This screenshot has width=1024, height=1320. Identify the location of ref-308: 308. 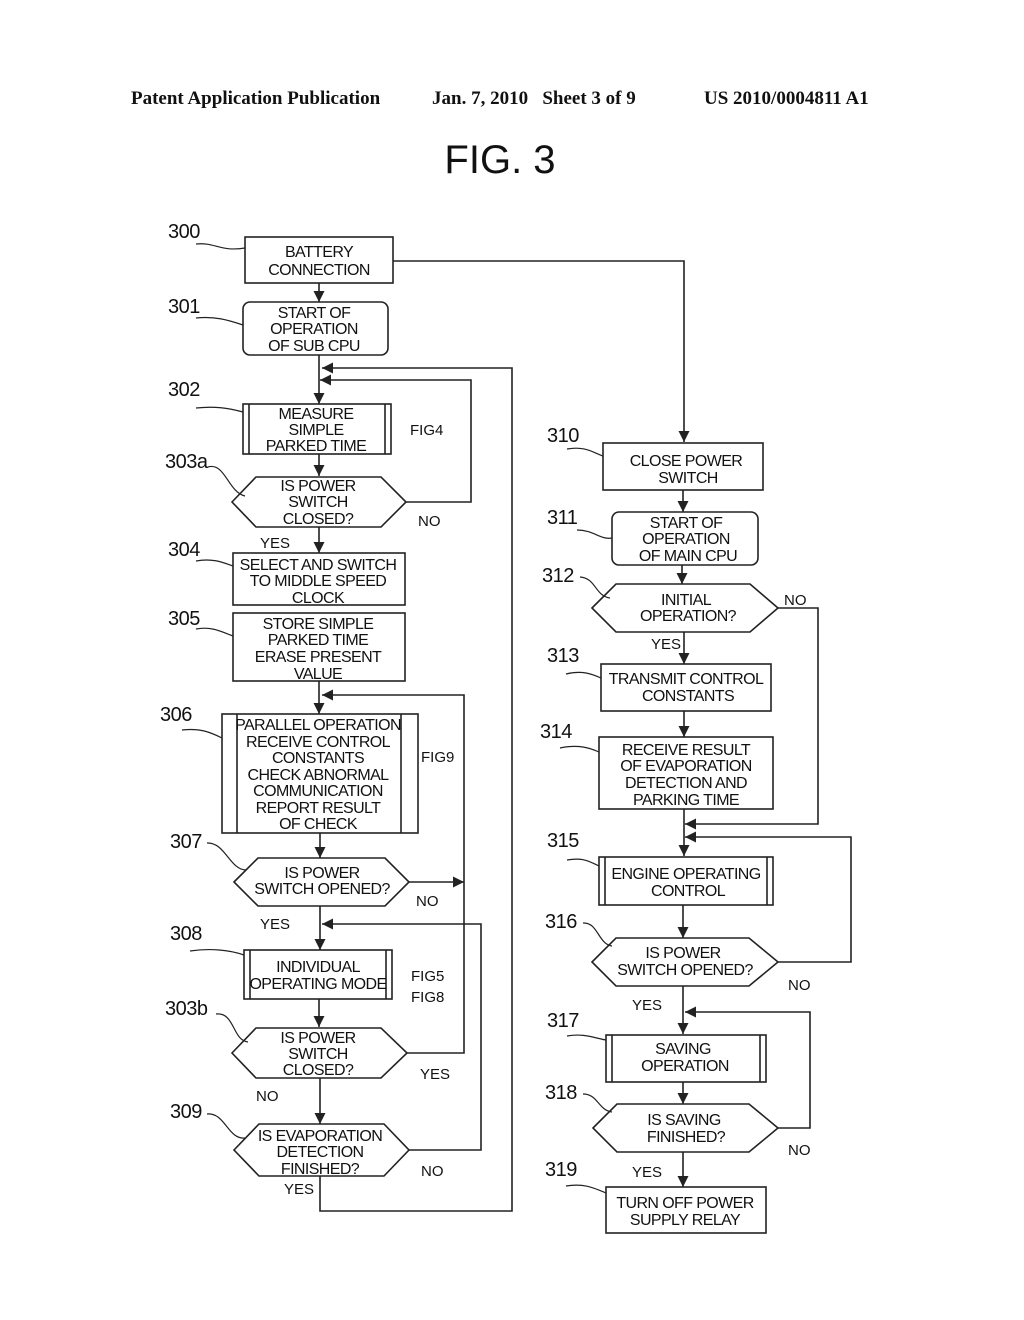
(186, 934).